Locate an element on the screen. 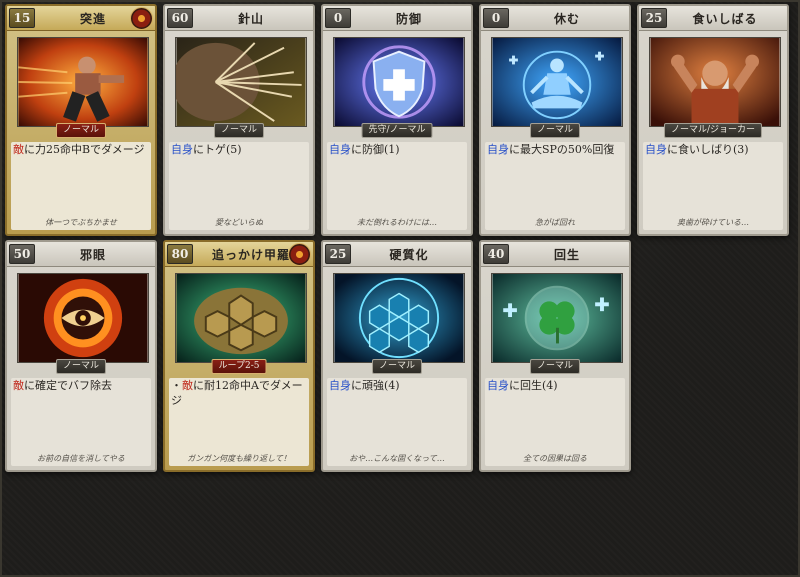  card-header: 25 食いしばる is located at coordinates (713, 18).